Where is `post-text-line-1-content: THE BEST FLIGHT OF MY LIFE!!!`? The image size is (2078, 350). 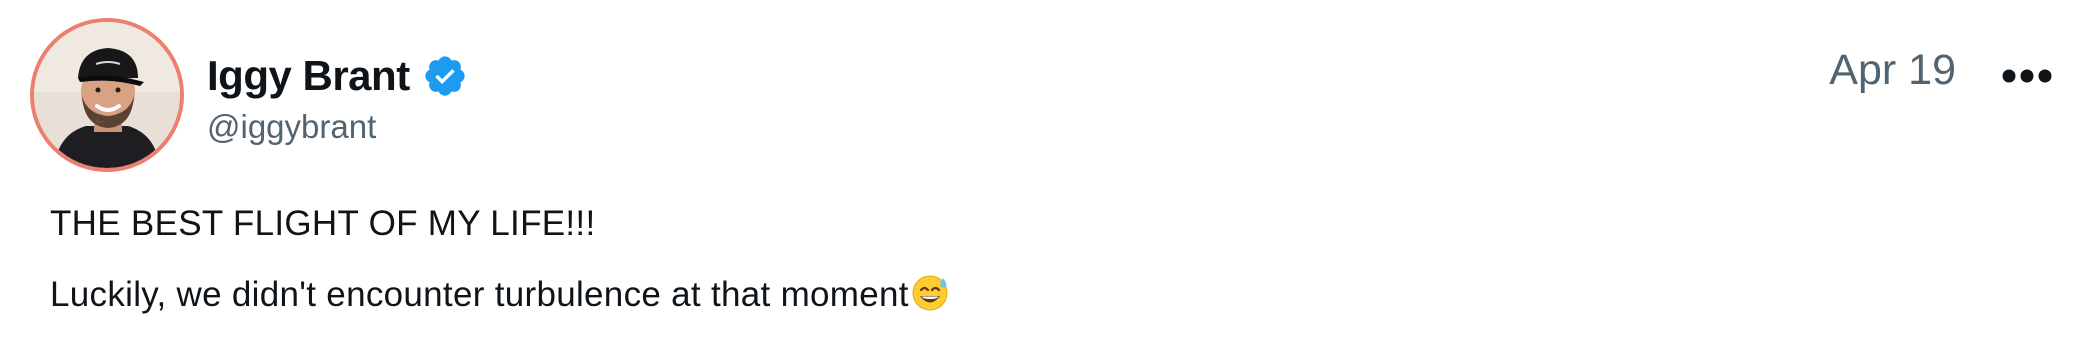 post-text-line-1-content: THE BEST FLIGHT OF MY LIFE!!! is located at coordinates (323, 223).